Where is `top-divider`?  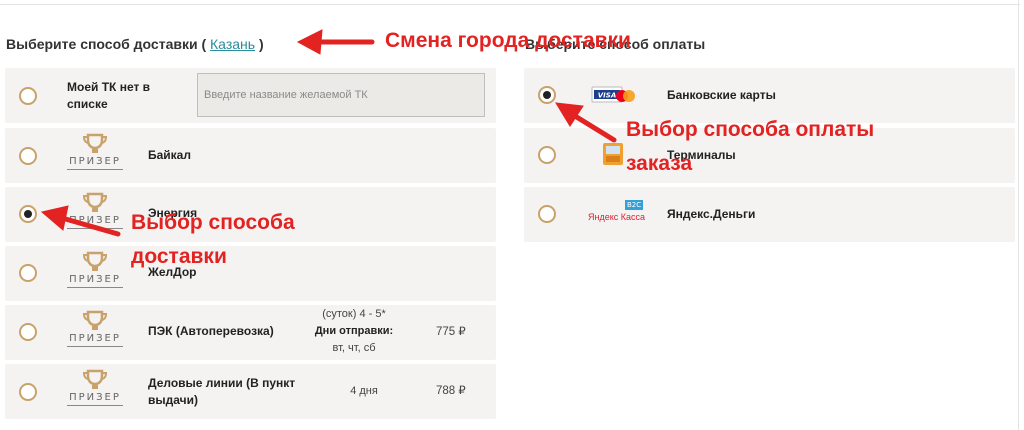 top-divider is located at coordinates (510, 4).